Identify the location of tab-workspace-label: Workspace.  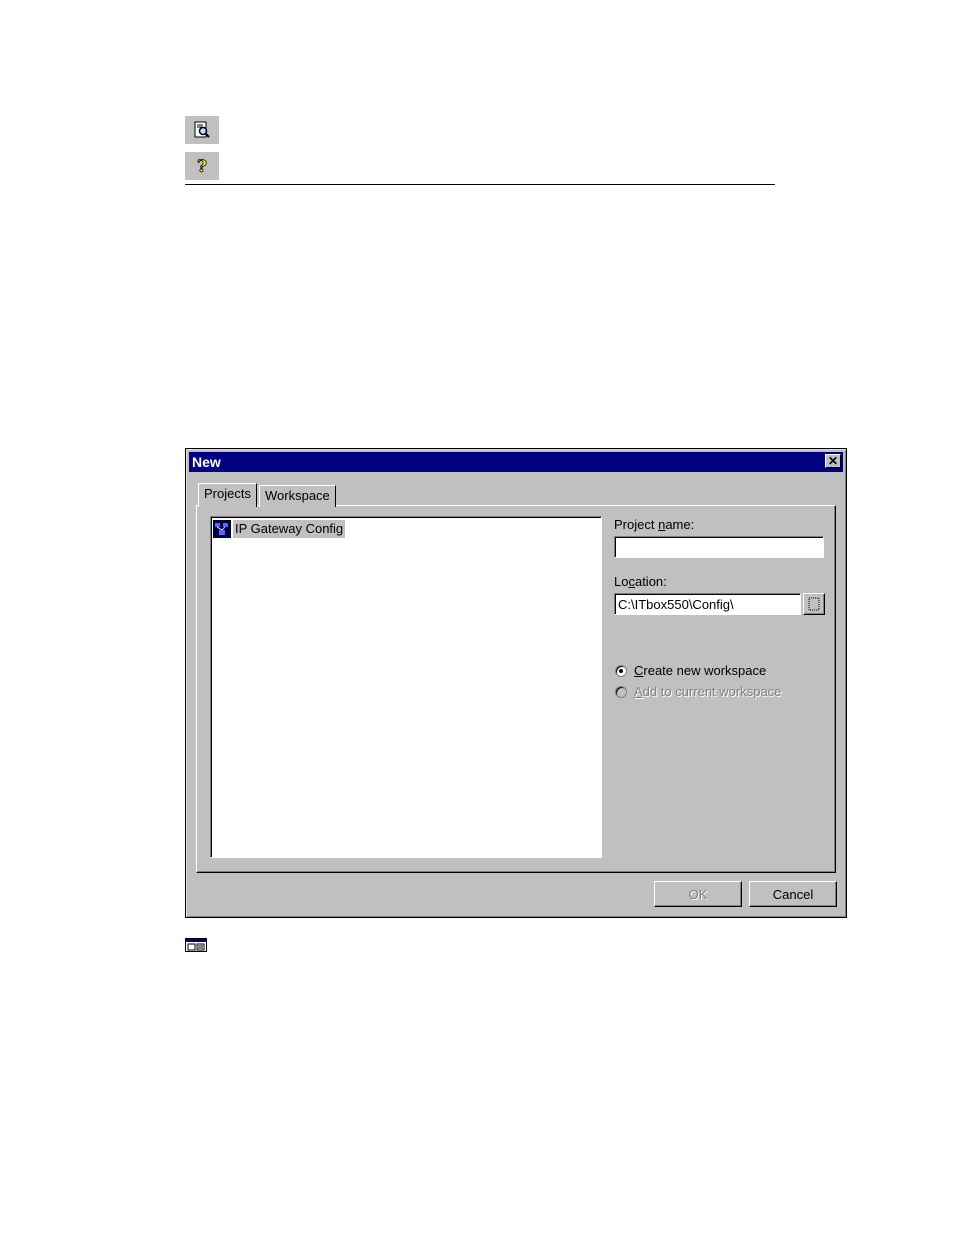
(297, 495).